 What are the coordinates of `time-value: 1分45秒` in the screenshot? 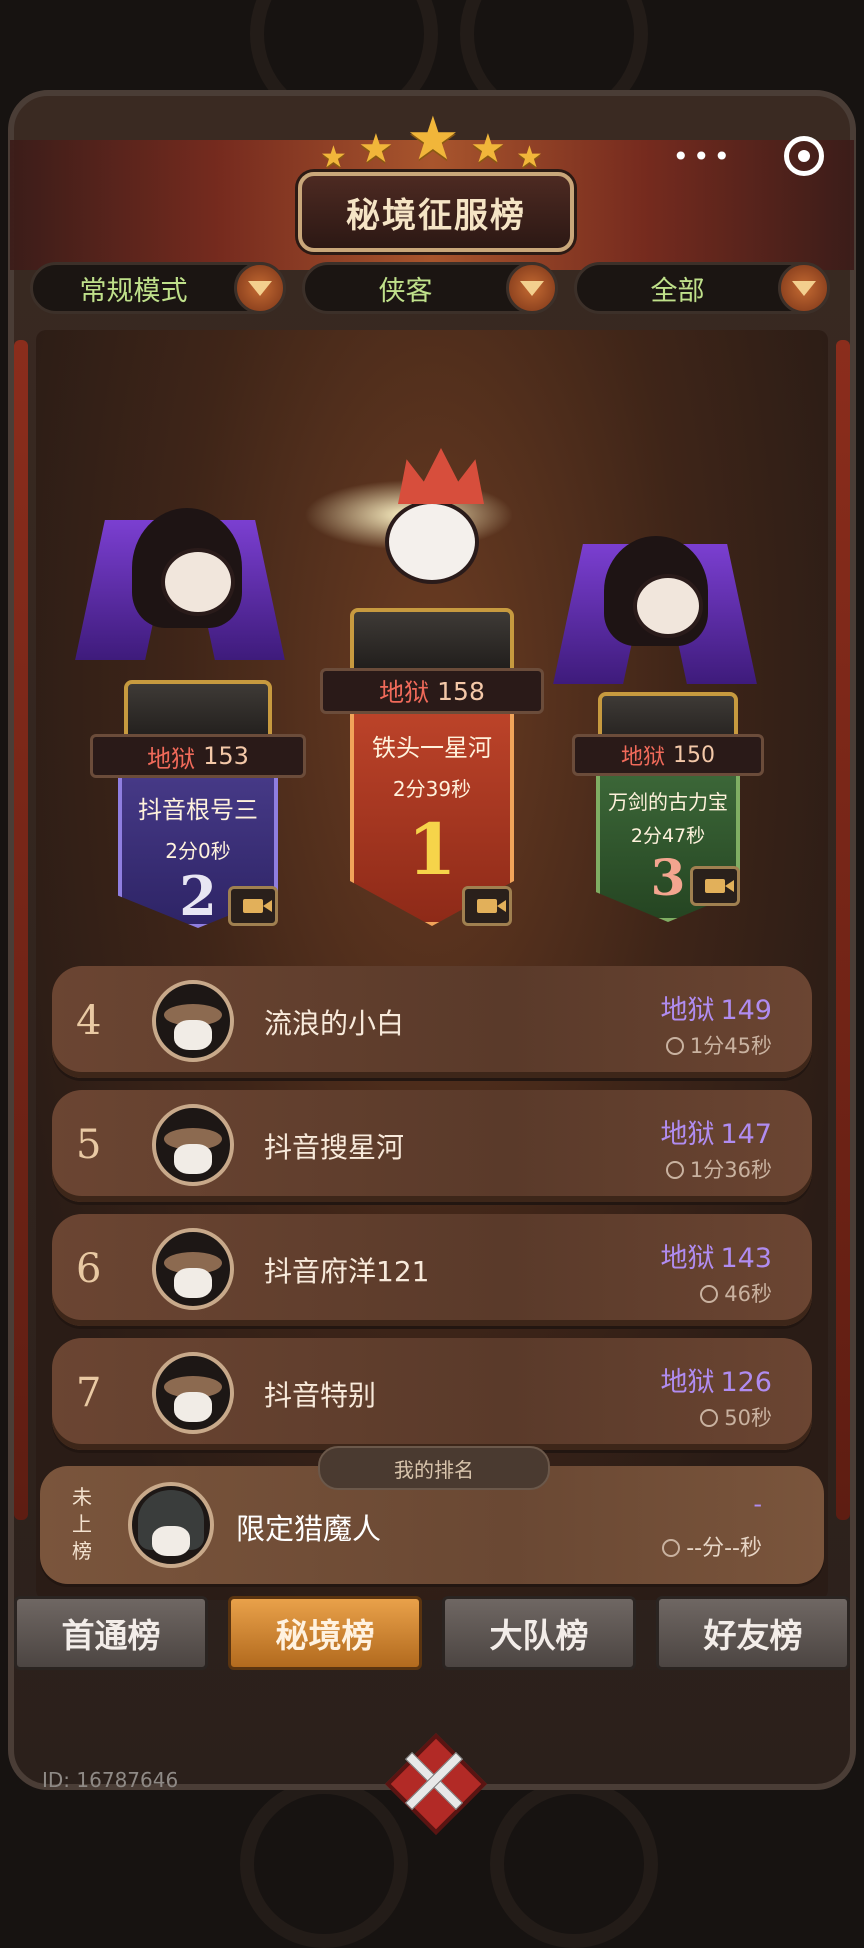 It's located at (730, 1046).